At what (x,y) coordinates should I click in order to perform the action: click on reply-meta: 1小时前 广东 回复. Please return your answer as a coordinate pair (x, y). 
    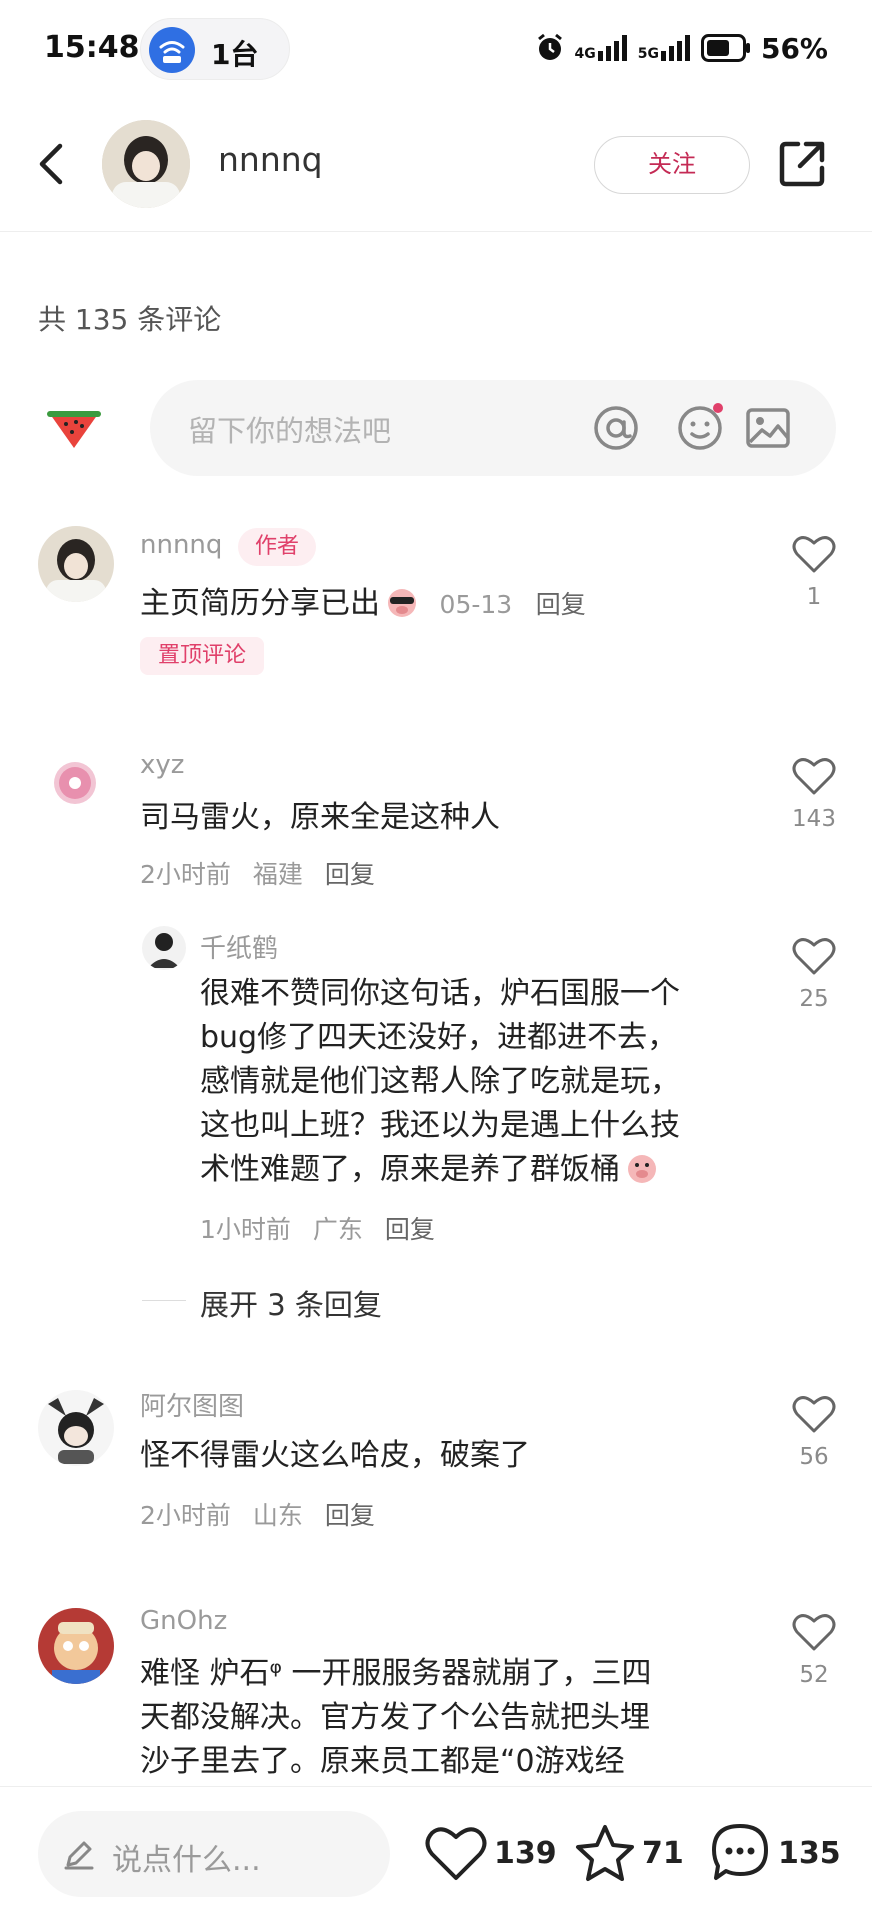
    Looking at the image, I should click on (317, 1228).